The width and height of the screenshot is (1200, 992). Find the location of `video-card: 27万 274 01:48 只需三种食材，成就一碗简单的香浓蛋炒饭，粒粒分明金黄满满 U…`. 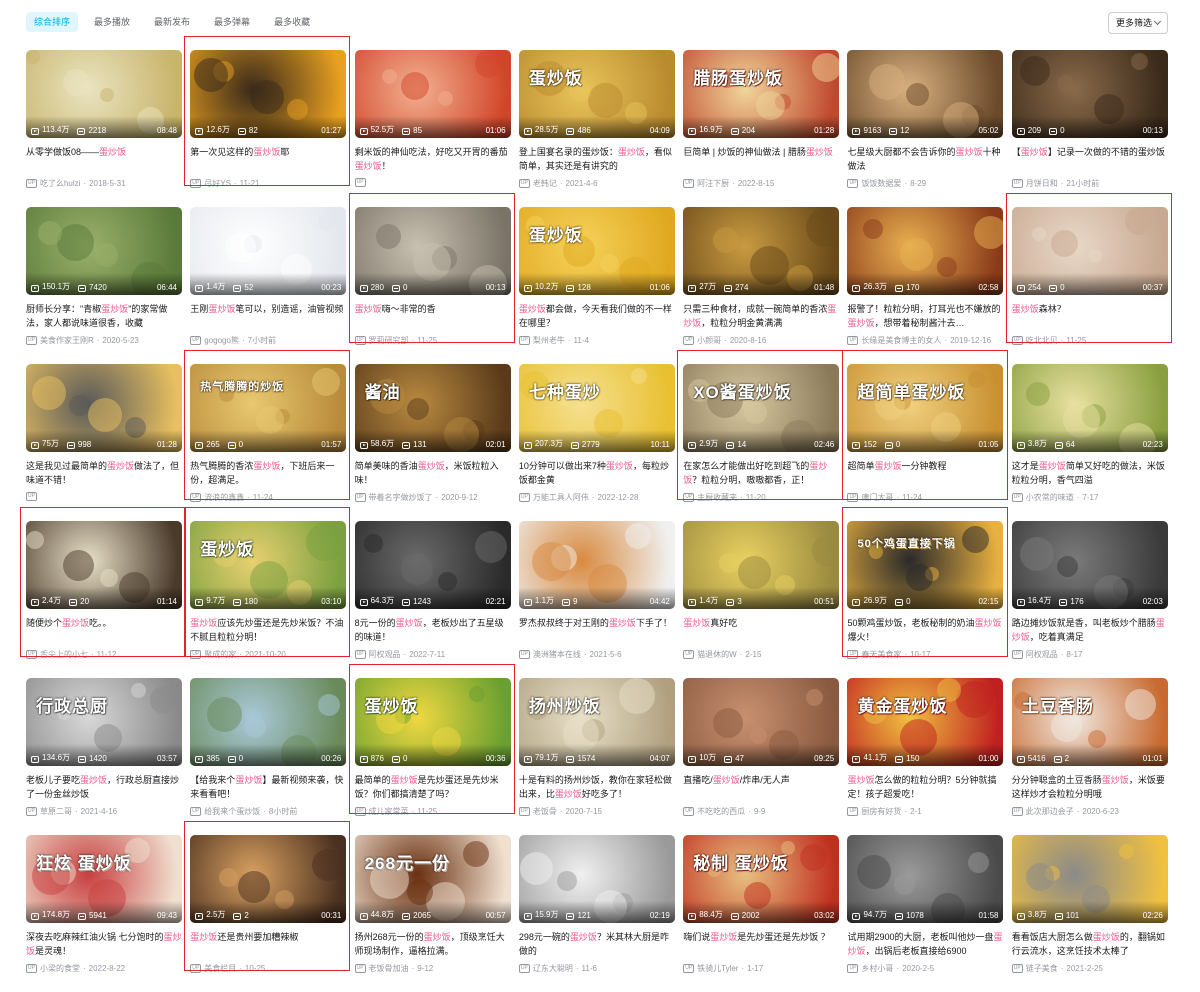

video-card: 27万 274 01:48 只需三种食材，成就一碗简单的香浓蛋炒饭，粒粒分明金黄满满 U… is located at coordinates (761, 285).